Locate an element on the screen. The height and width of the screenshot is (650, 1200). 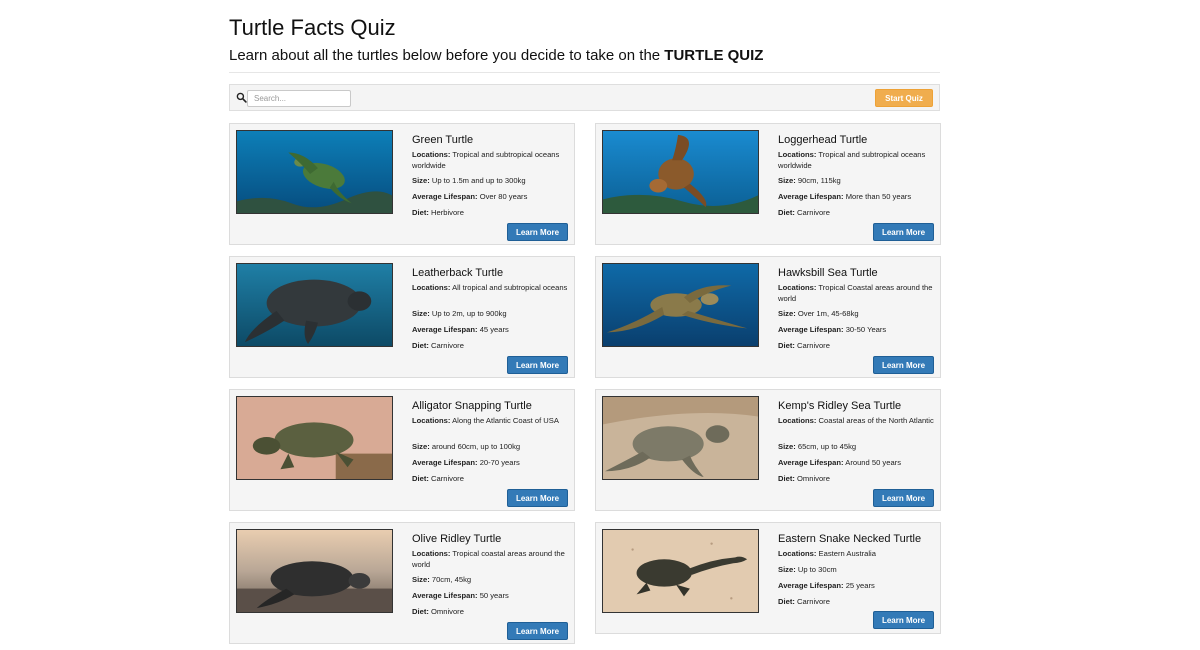
lifespan-fact: Average Lifespan: Around 50 years is located at coordinates (839, 462).